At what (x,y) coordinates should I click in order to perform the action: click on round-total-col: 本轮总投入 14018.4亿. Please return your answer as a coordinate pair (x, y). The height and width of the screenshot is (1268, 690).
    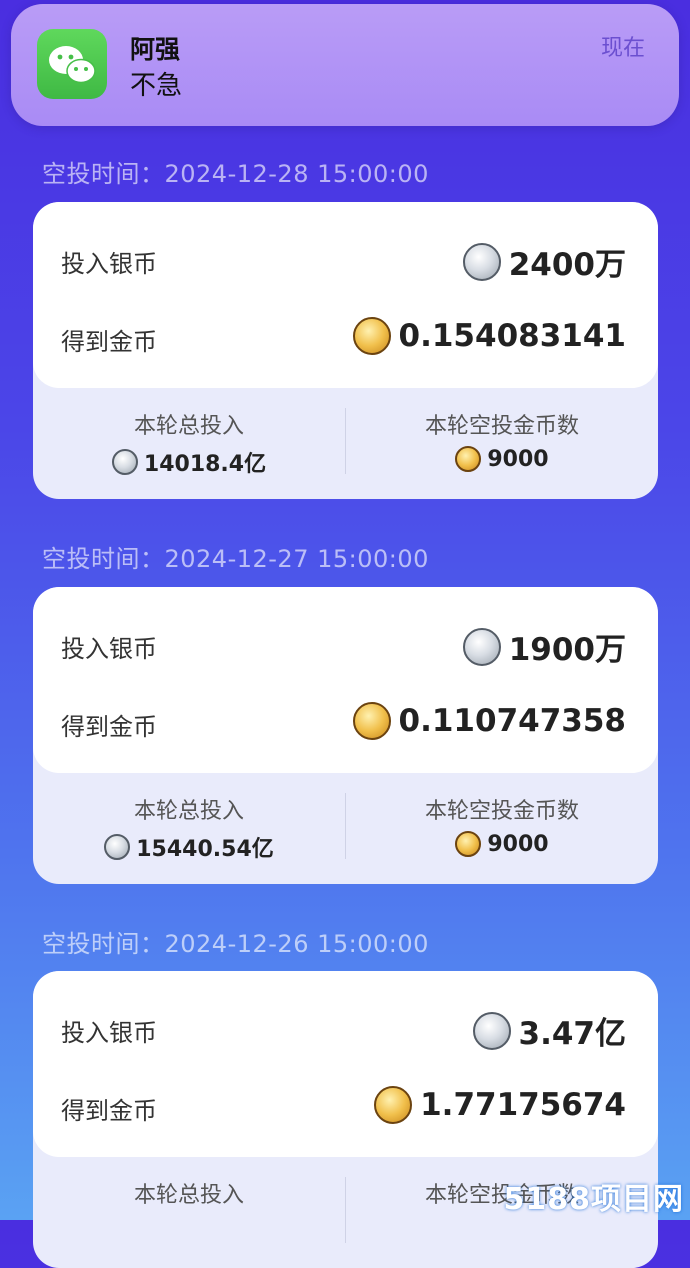
    Looking at the image, I should click on (189, 443).